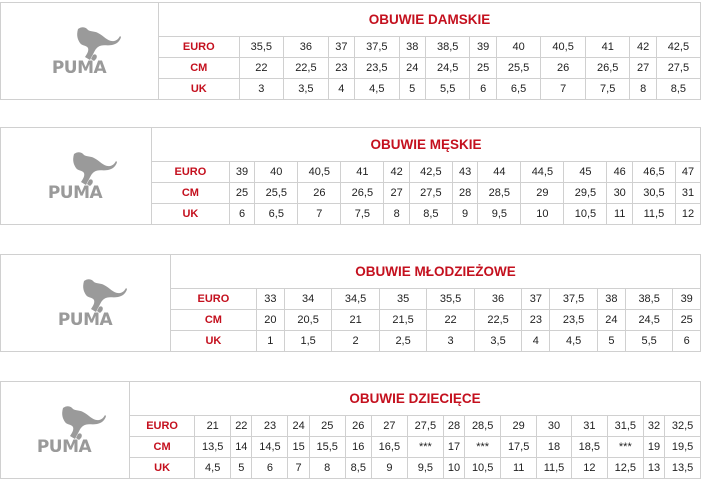 The image size is (703, 480). I want to click on size-cell: 32, so click(654, 426).